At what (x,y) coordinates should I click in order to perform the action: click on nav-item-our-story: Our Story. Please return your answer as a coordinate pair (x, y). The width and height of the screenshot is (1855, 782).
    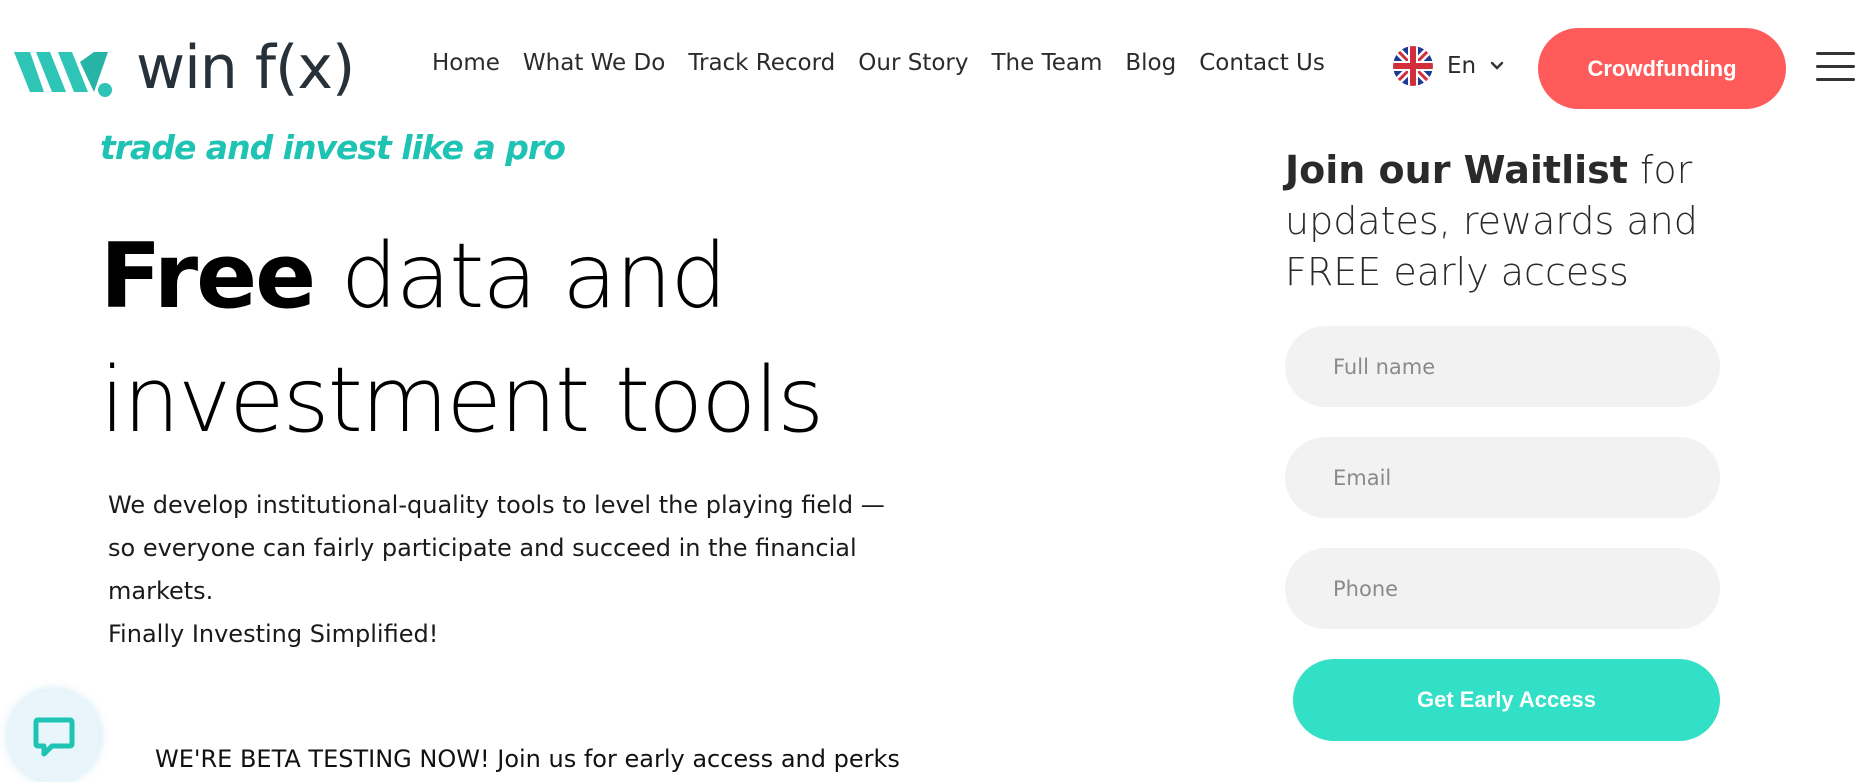
    Looking at the image, I should click on (913, 63).